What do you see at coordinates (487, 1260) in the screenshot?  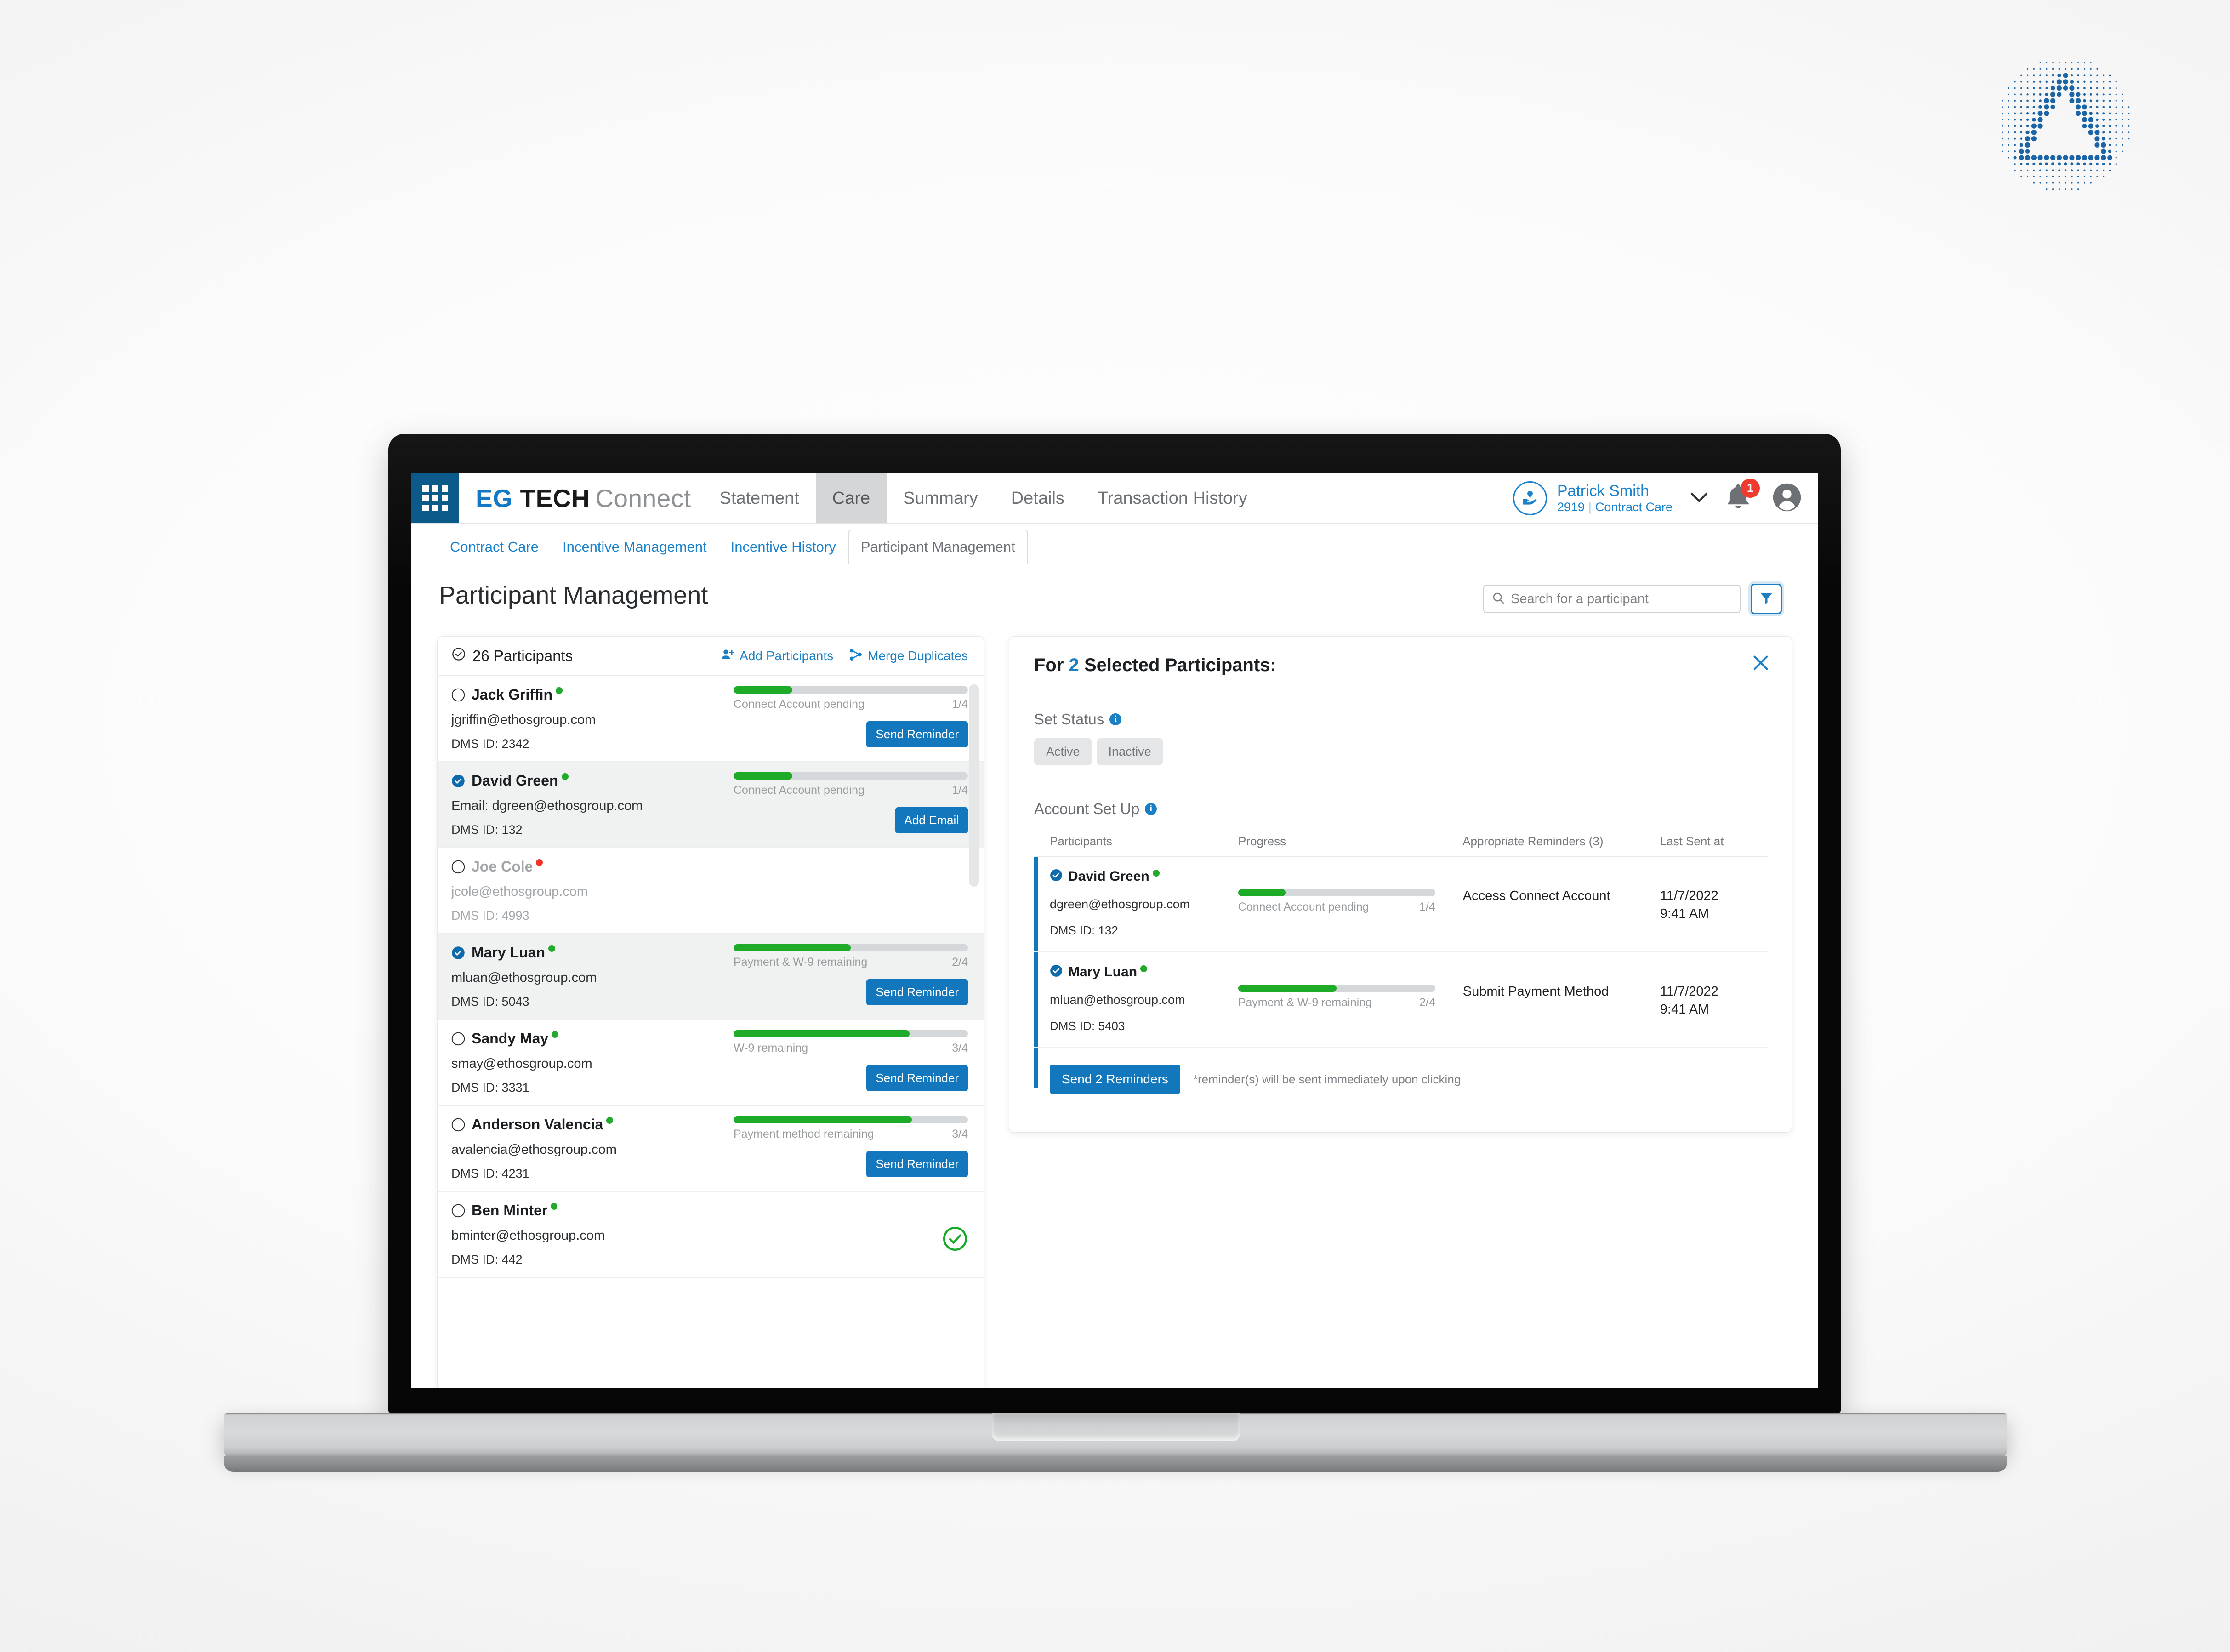 I see `participant-dms-id: DMS ID: 442` at bounding box center [487, 1260].